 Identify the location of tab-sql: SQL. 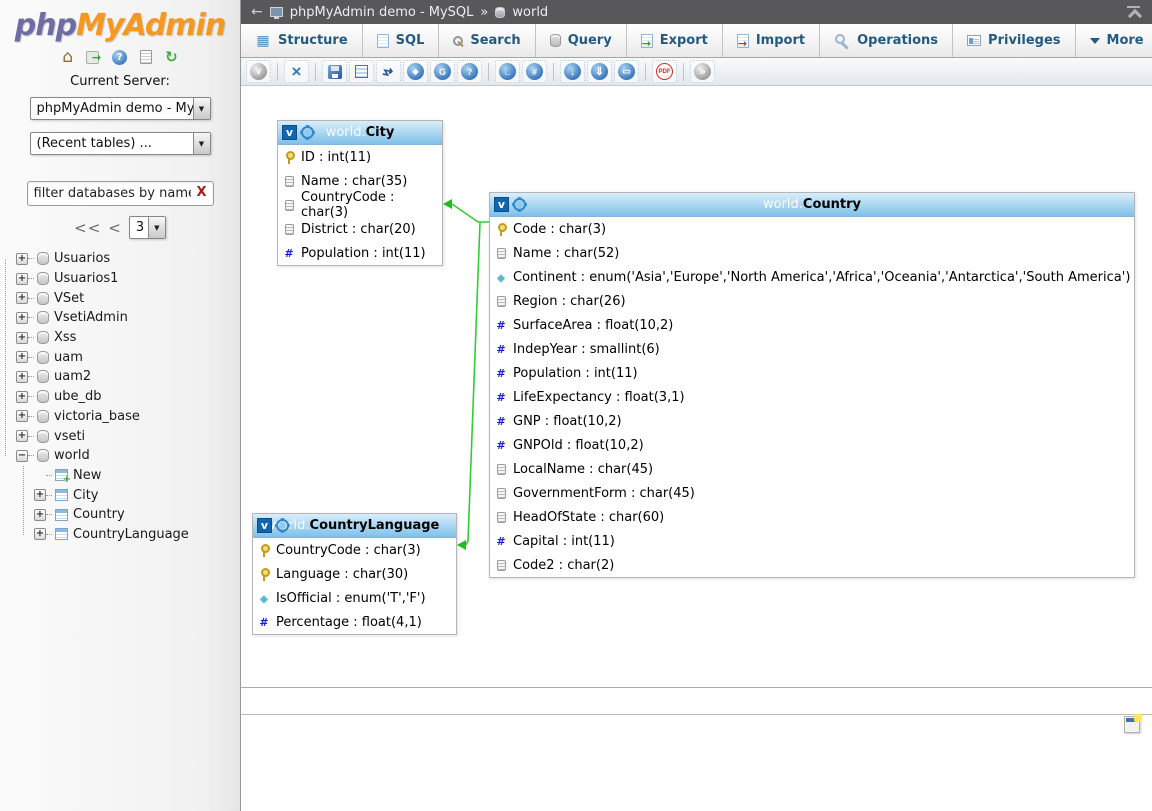
(401, 40).